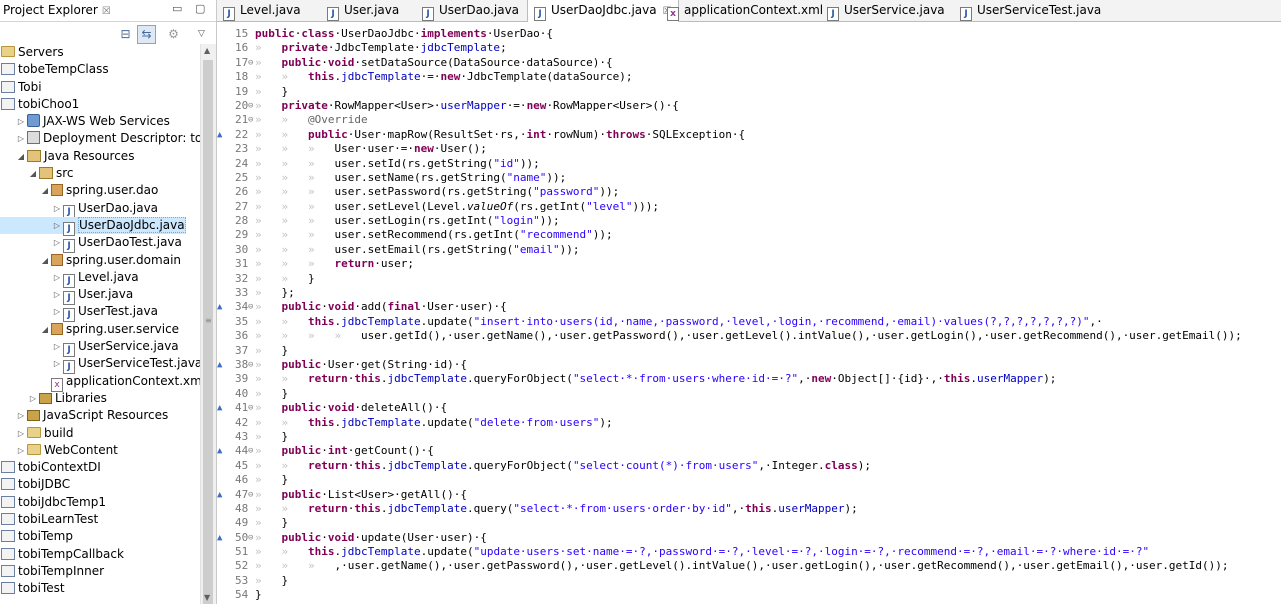 The width and height of the screenshot is (1281, 604). What do you see at coordinates (100, 296) in the screenshot?
I see `tree-item: ▷ J User.java` at bounding box center [100, 296].